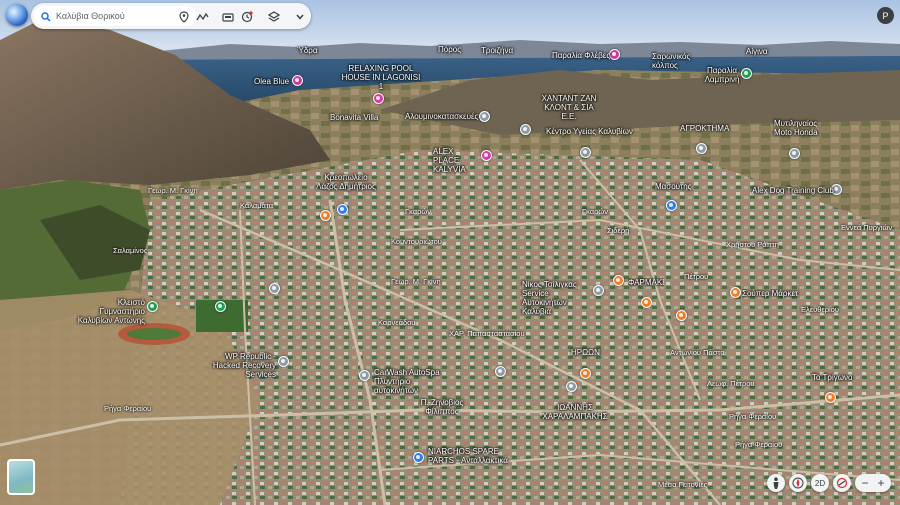 This screenshot has height=505, width=900. Describe the element at coordinates (865, 483) in the screenshot. I see `zoom-out-icon: −` at that location.